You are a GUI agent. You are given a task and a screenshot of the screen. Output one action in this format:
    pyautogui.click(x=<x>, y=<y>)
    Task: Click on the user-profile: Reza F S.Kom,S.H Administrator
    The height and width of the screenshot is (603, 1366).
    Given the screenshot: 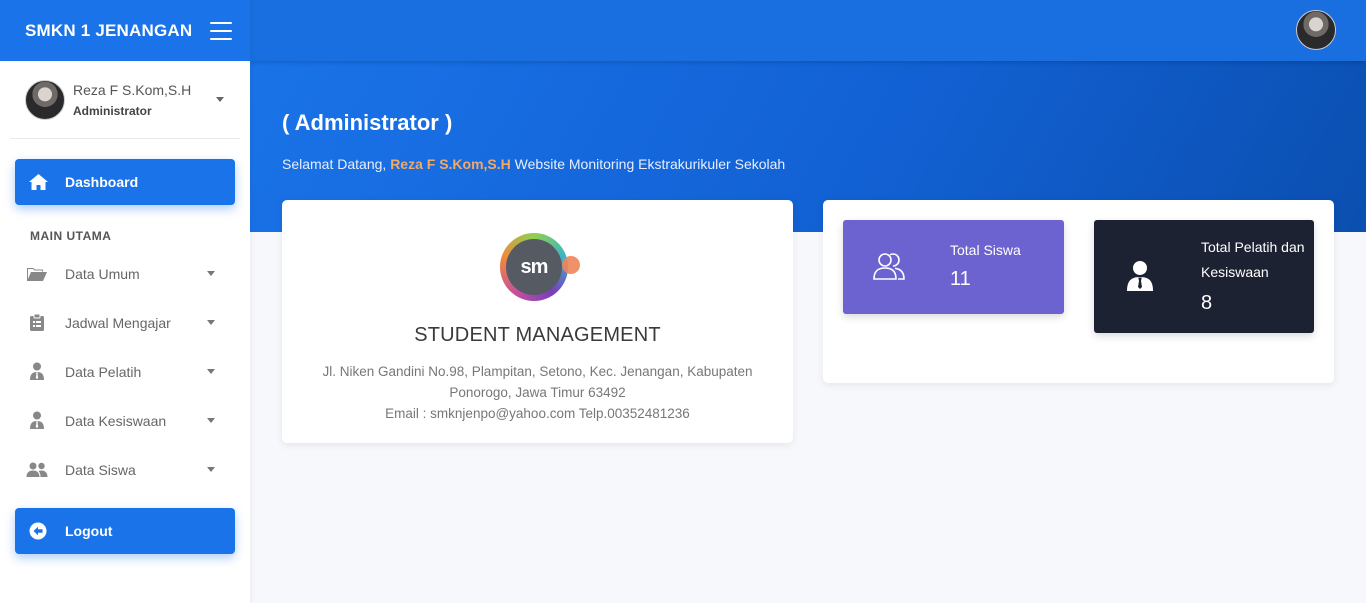 What is the action you would take?
    pyautogui.click(x=125, y=100)
    